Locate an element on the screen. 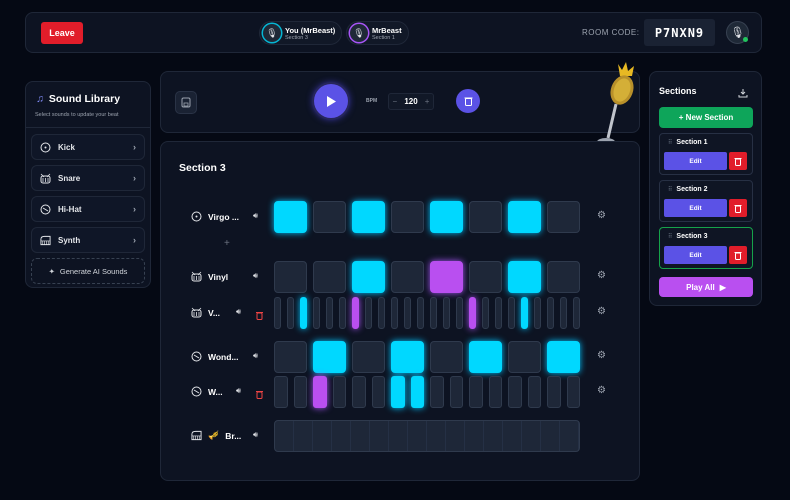 This screenshot has height=500, width=790. sound-category-snare: Snare › is located at coordinates (88, 178).